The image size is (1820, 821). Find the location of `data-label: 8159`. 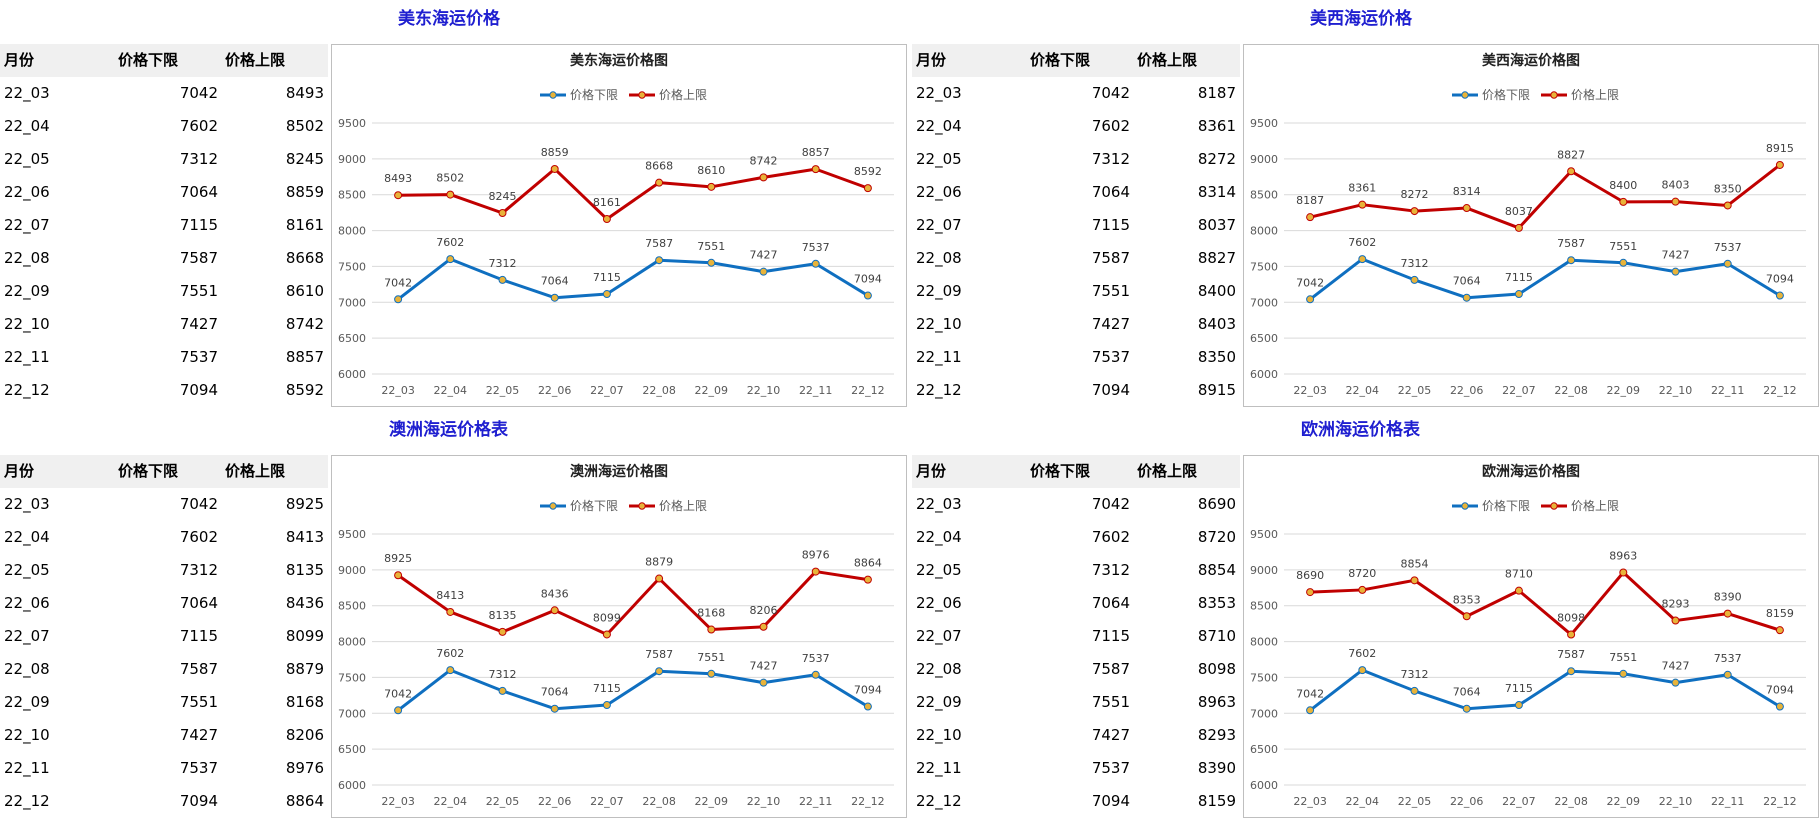

data-label: 8159 is located at coordinates (1780, 613).